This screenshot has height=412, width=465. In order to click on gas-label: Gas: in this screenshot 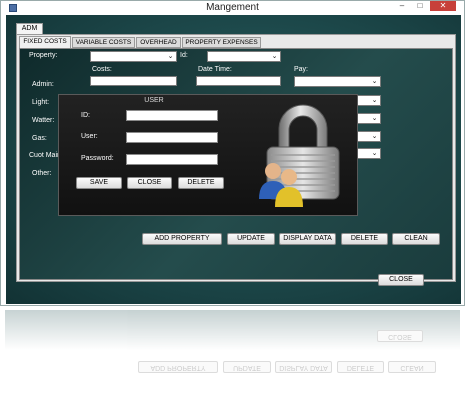, I will do `click(39, 138)`.